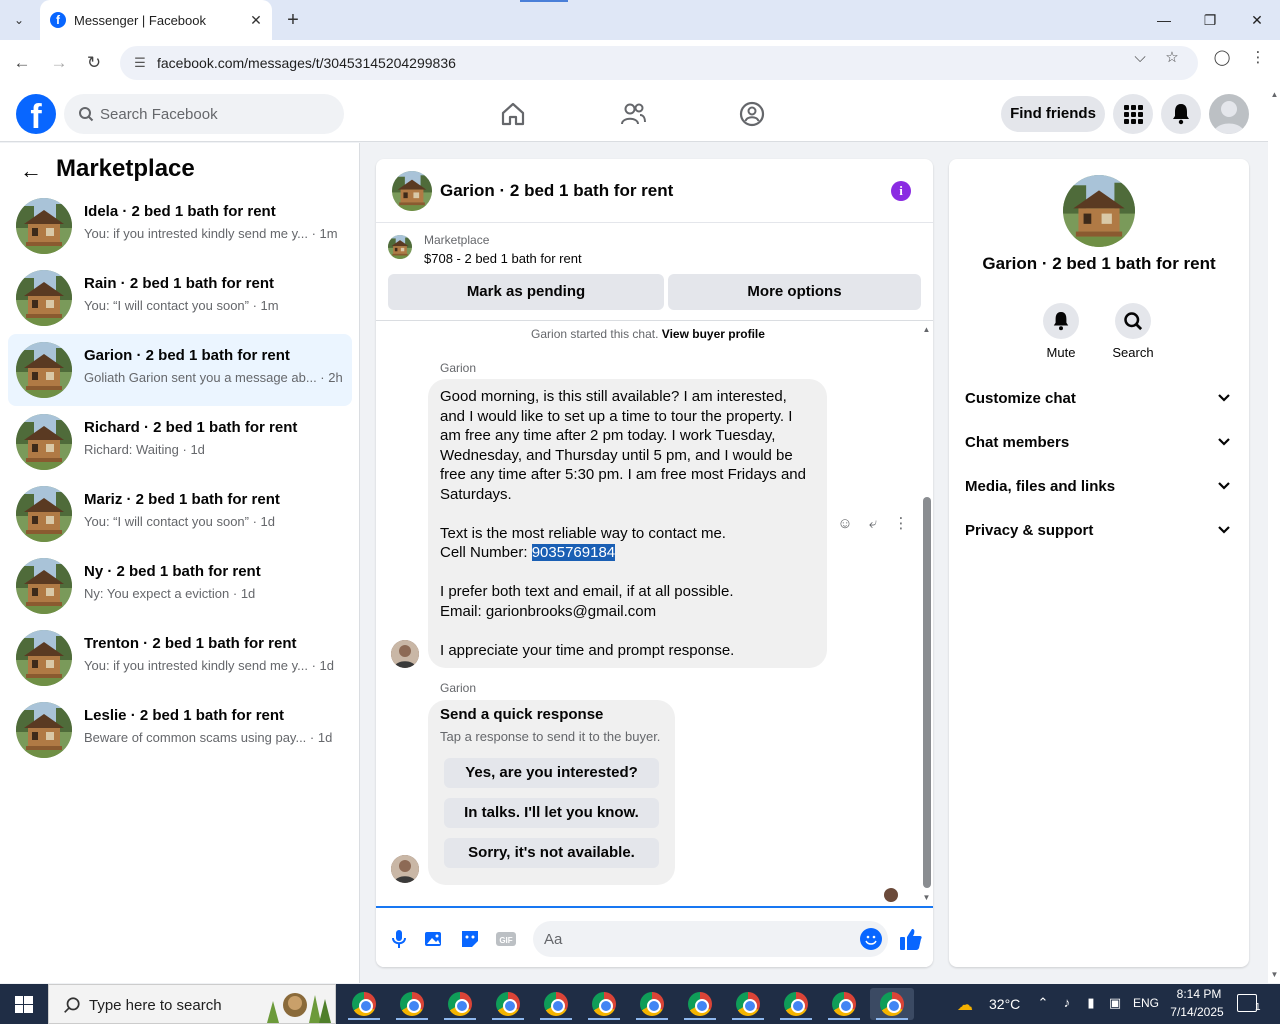 This screenshot has width=1280, height=1024. I want to click on profile-icon: ◯, so click(1222, 58).